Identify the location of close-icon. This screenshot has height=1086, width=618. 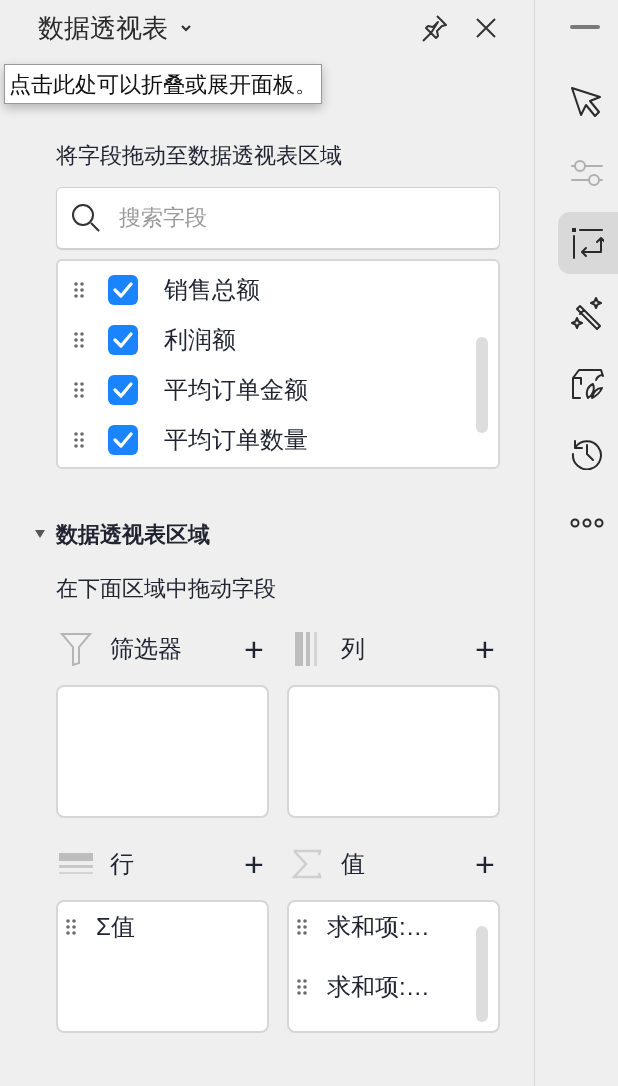
(486, 28).